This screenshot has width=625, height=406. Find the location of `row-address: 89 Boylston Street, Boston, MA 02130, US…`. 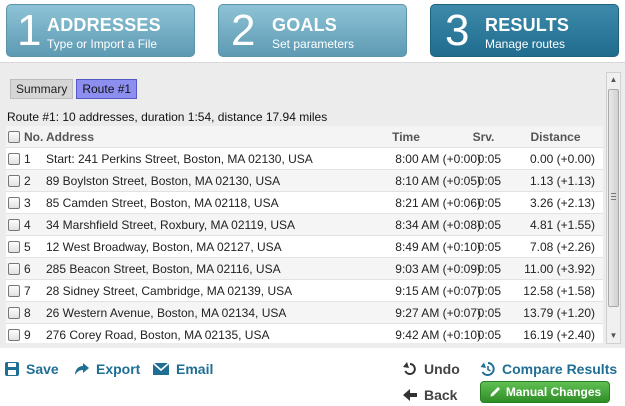

row-address: 89 Boylston Street, Boston, MA 02130, US… is located at coordinates (163, 181).